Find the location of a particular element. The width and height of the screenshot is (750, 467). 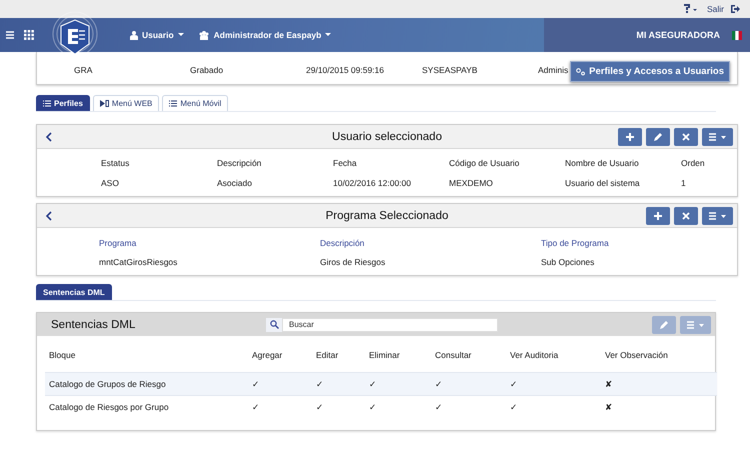

field-value: mntCatGirosRiesgos is located at coordinates (138, 262).